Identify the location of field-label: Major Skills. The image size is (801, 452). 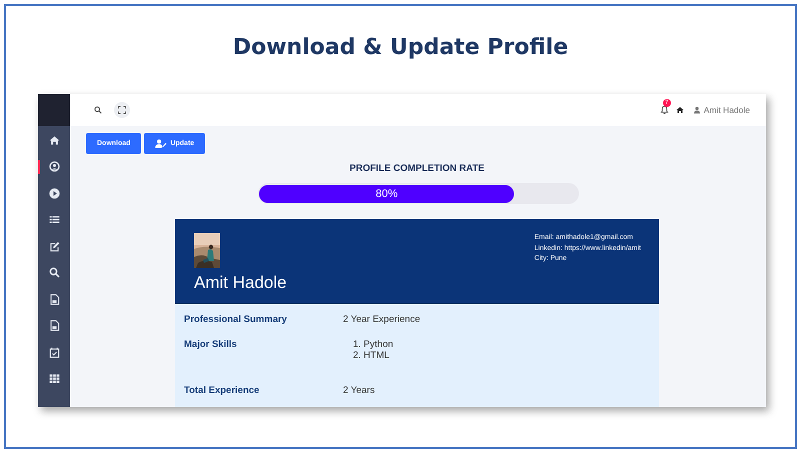
(211, 345).